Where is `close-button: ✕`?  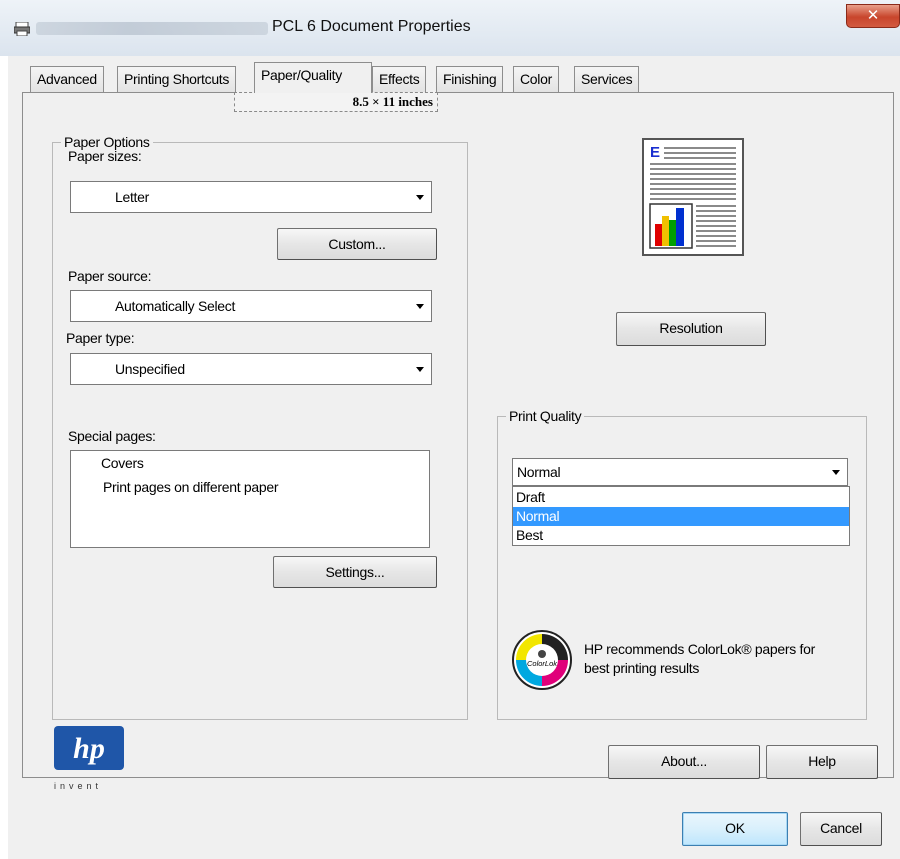
close-button: ✕ is located at coordinates (873, 16).